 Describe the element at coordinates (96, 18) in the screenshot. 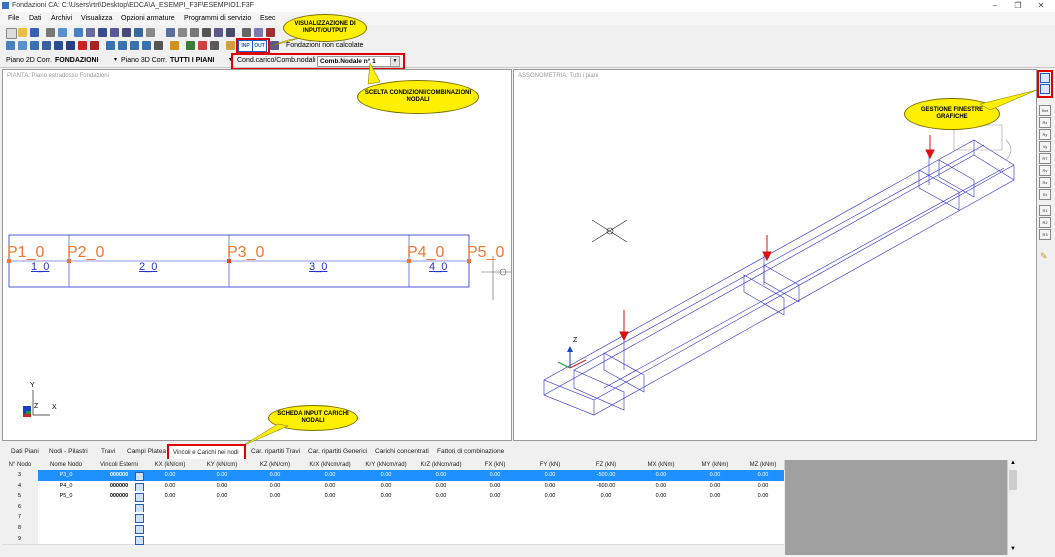

I see `menu-visualizza: Visualizza` at that location.